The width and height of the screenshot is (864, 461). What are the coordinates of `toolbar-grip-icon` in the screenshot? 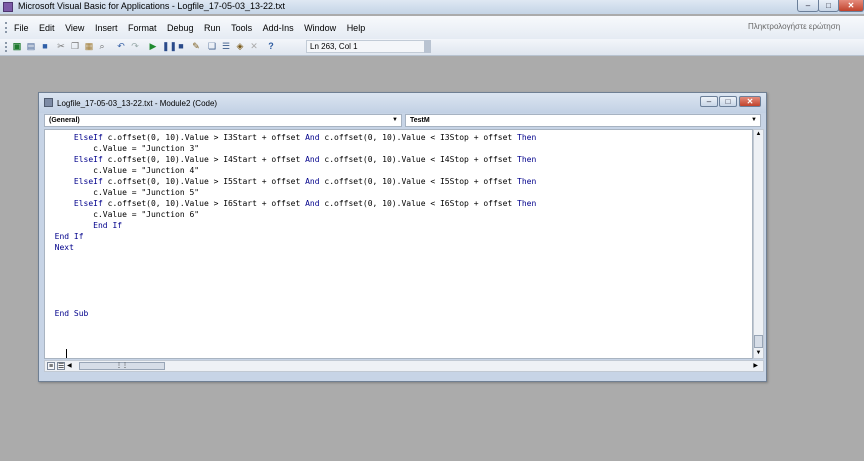 It's located at (7, 47).